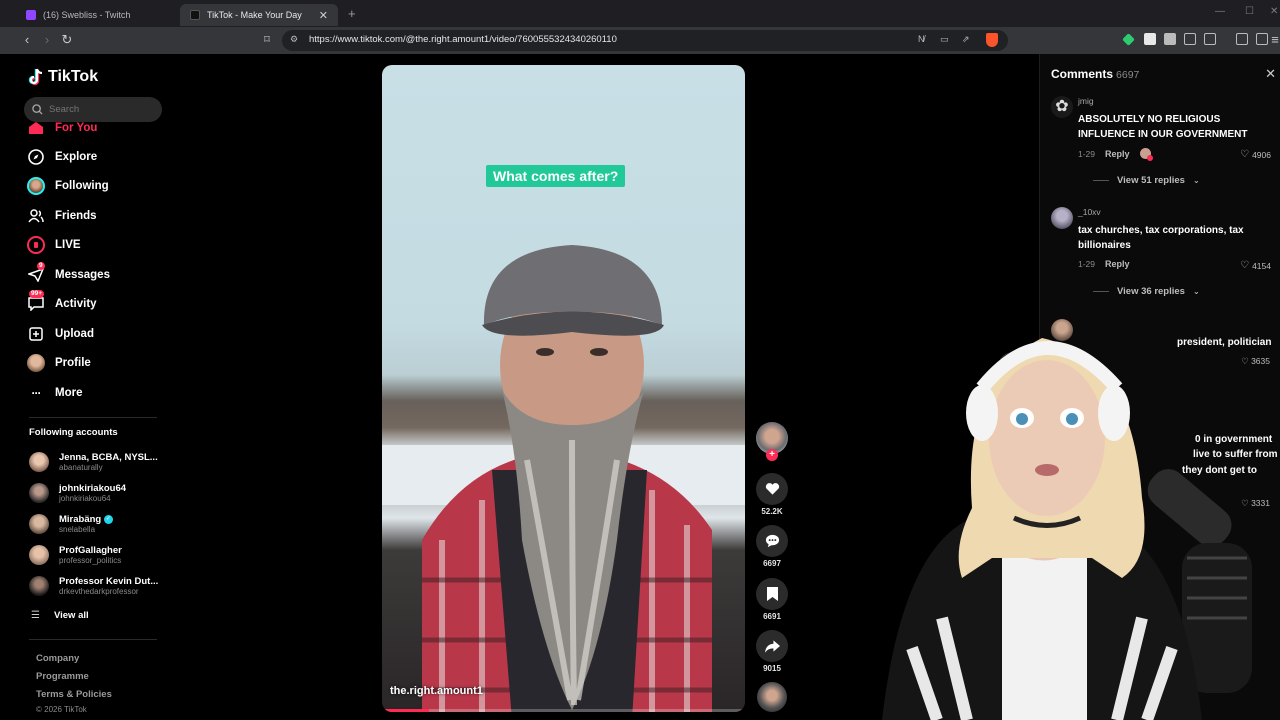 The width and height of the screenshot is (1280, 720). I want to click on footer-company: Company, so click(57, 658).